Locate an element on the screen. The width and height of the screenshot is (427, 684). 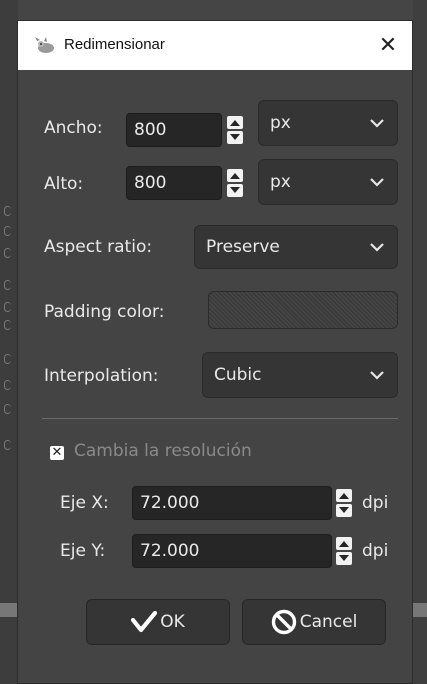
x-resolution-label: Eje X: is located at coordinates (84, 503).